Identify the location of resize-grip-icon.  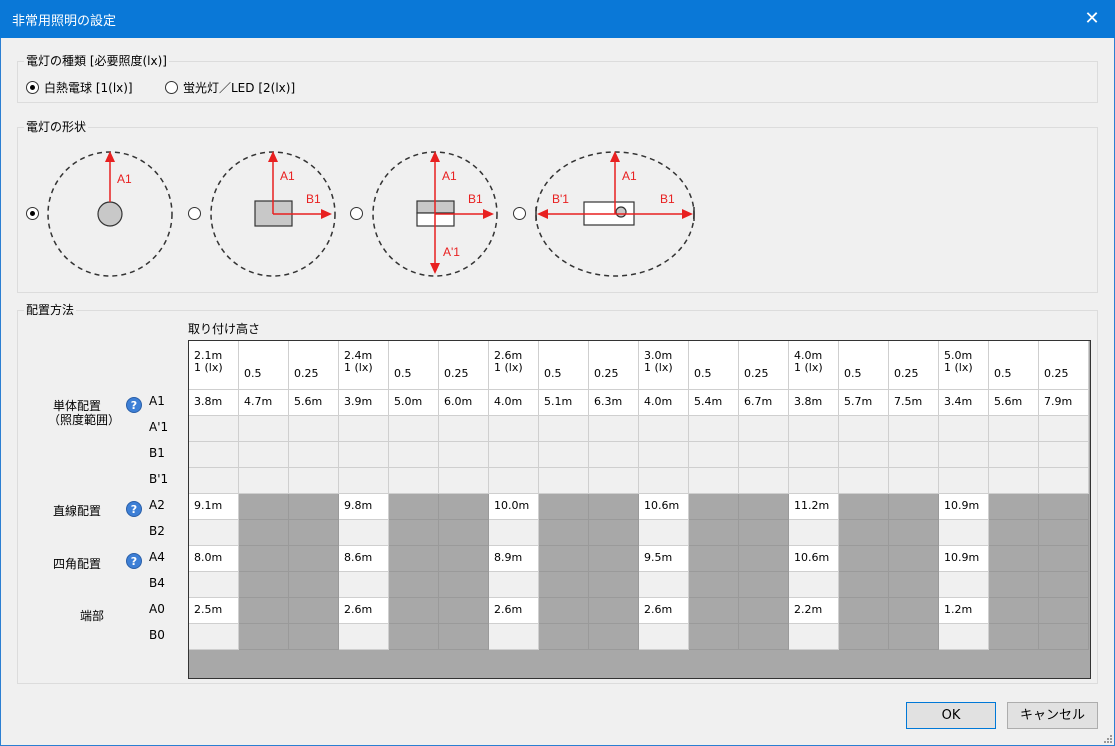
(1107, 738).